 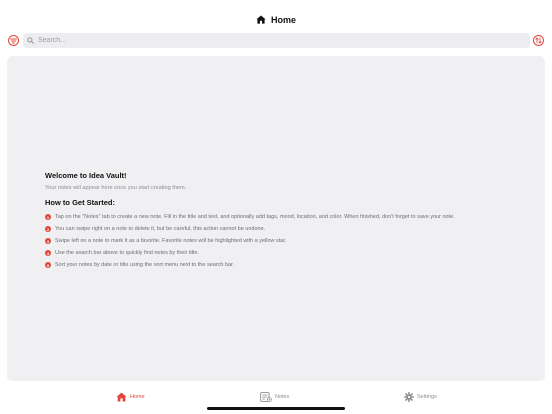 What do you see at coordinates (427, 397) in the screenshot?
I see `tab-settings-label: Settings` at bounding box center [427, 397].